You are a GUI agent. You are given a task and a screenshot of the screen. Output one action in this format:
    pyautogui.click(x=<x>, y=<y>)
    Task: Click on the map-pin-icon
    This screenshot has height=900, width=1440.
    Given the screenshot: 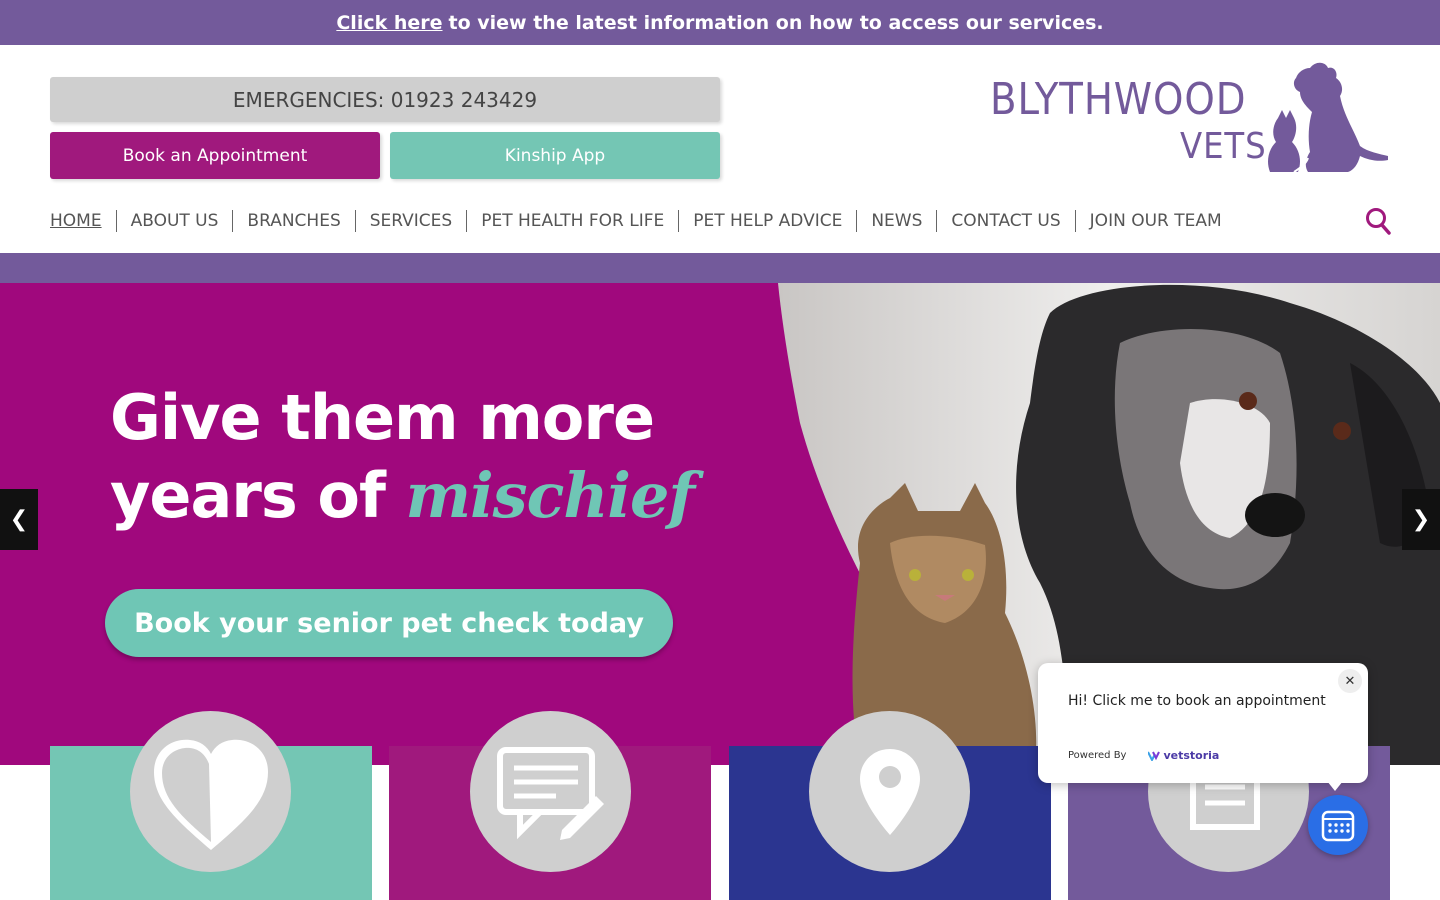 What is the action you would take?
    pyautogui.click(x=889, y=791)
    